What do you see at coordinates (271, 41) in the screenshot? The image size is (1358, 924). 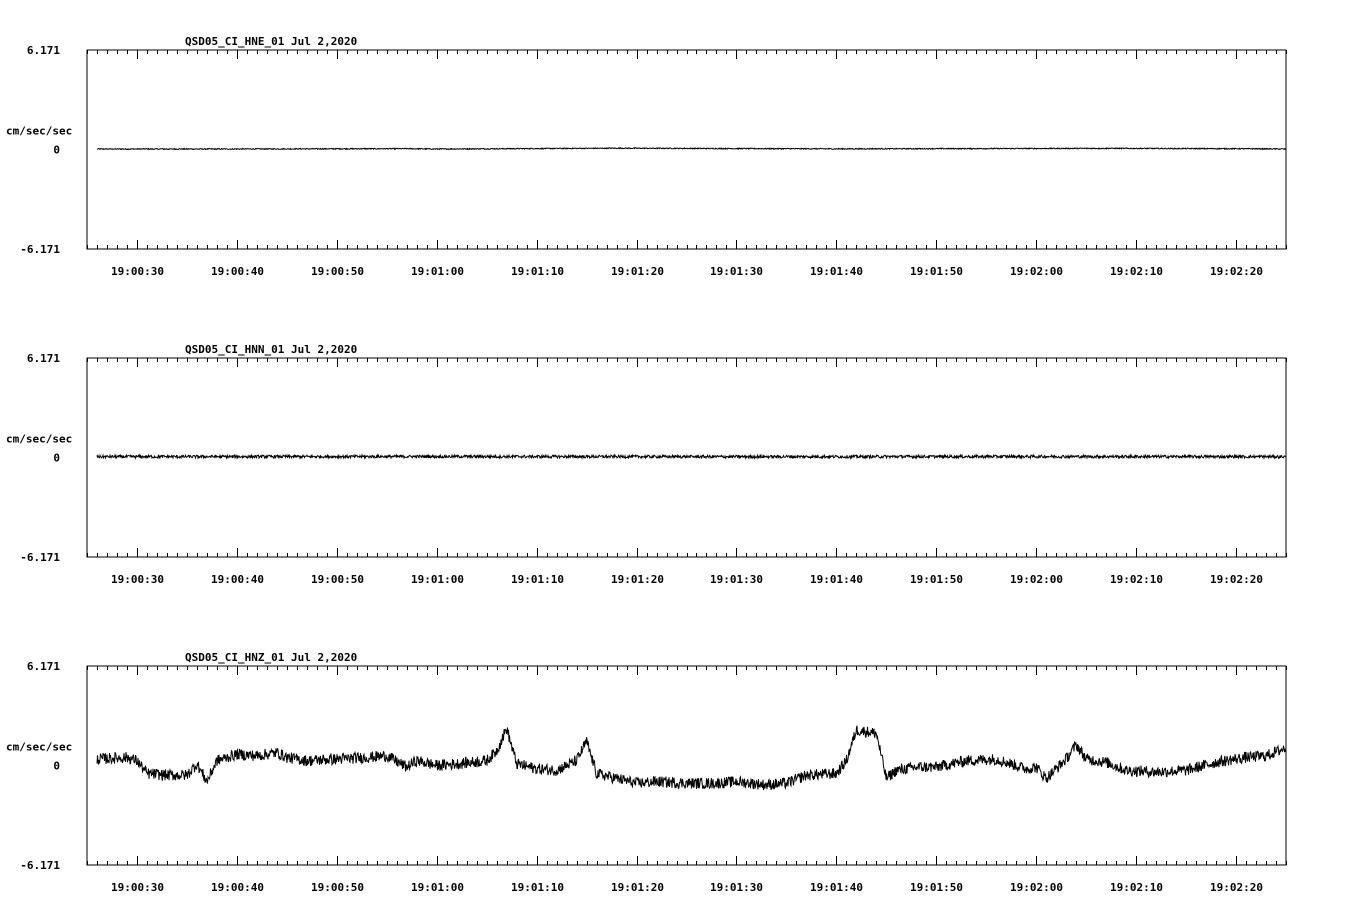 I see `panel-title: QSD05_CI_HNE_01 Jul 2,2020` at bounding box center [271, 41].